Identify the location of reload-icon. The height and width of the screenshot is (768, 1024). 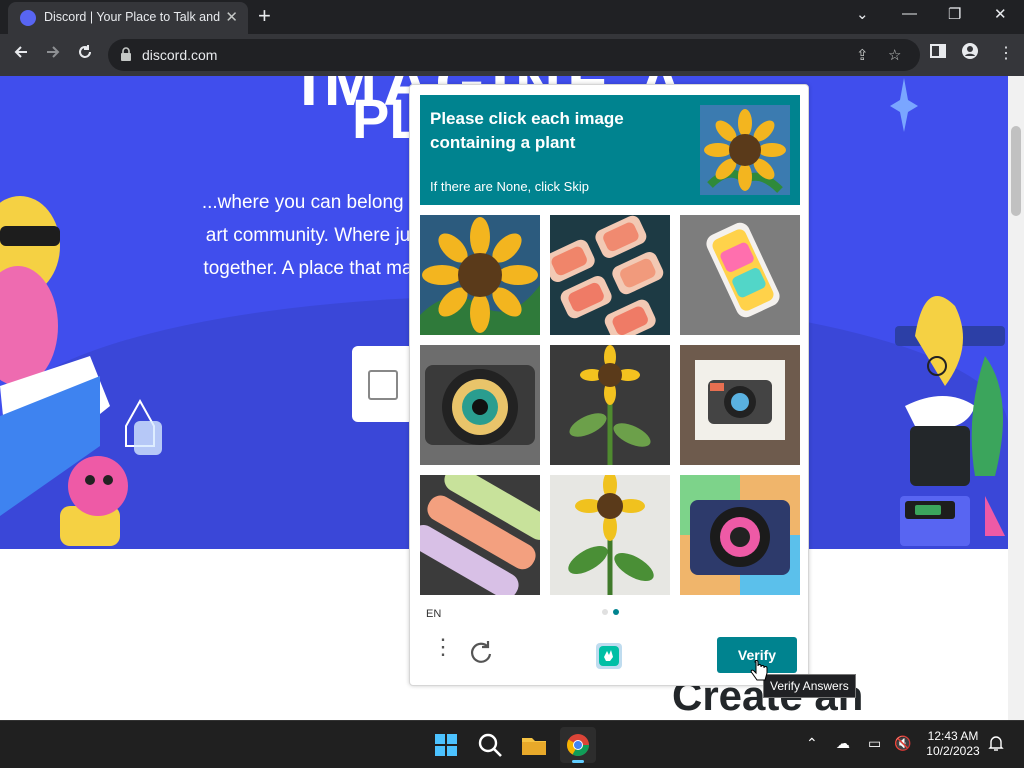
(85, 54).